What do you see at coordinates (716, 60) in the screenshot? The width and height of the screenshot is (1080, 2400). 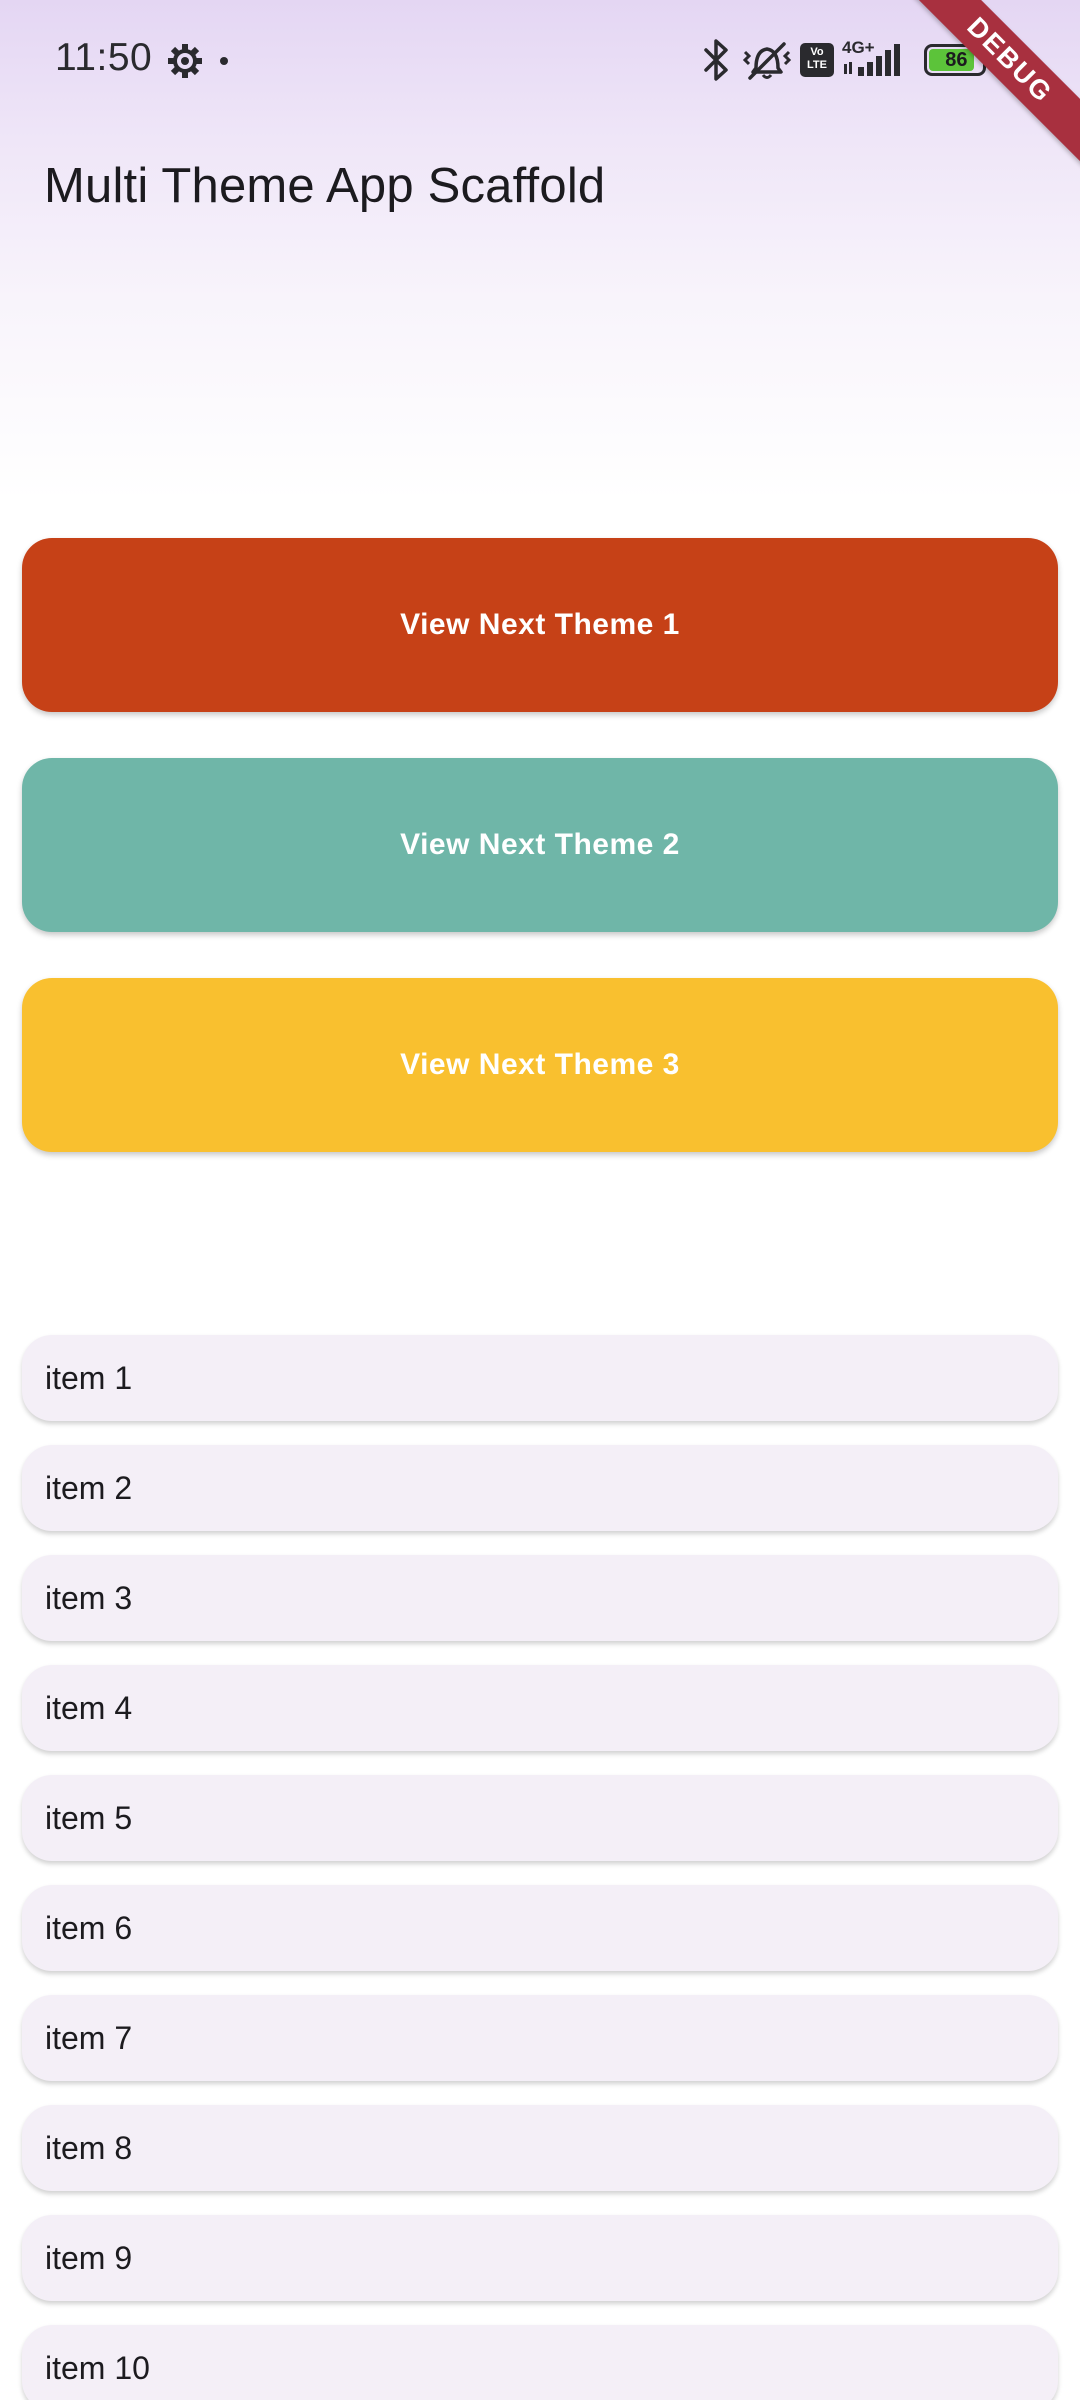 I see `bluetooth-icon` at bounding box center [716, 60].